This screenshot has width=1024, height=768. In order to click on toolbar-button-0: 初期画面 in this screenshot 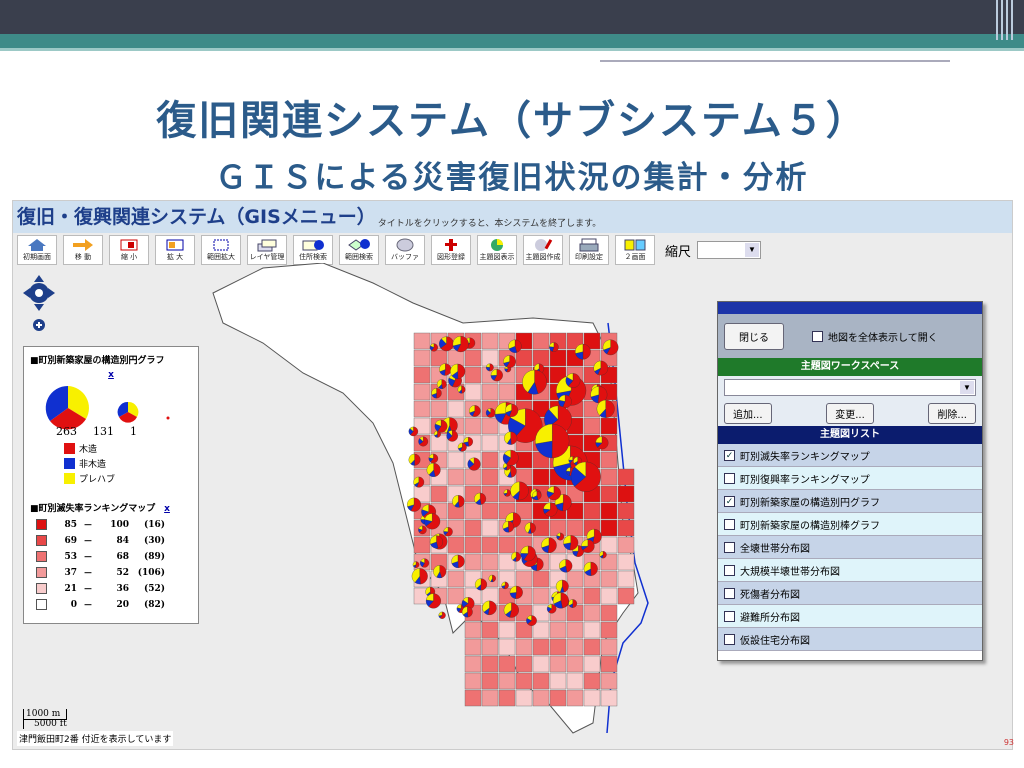, I will do `click(37, 250)`.